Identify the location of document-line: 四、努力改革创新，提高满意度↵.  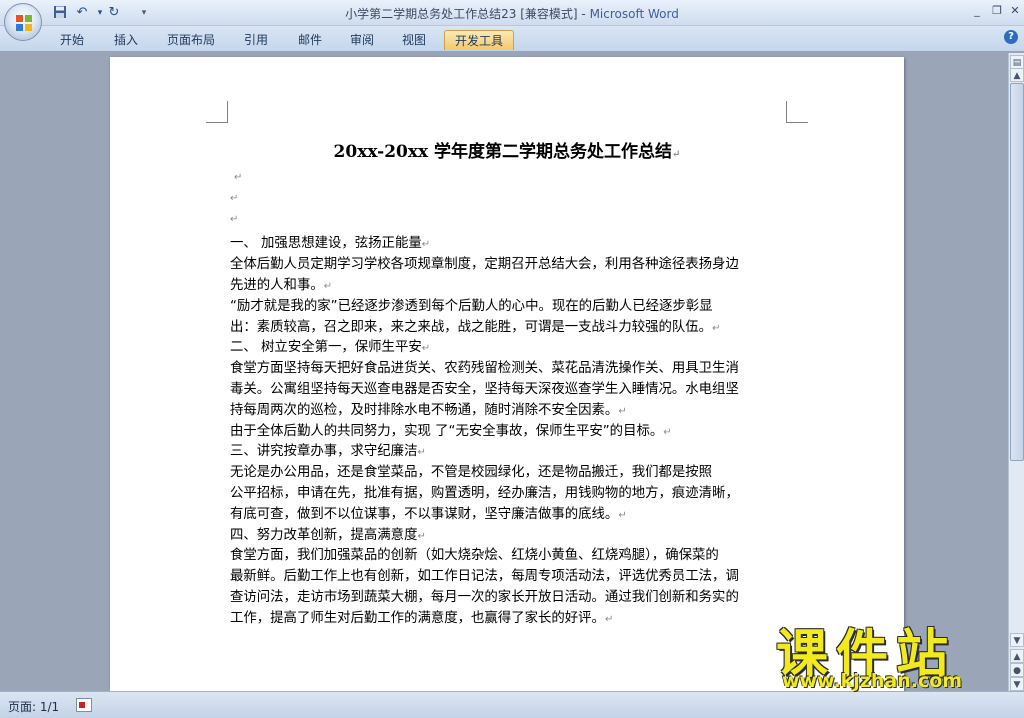
(328, 533).